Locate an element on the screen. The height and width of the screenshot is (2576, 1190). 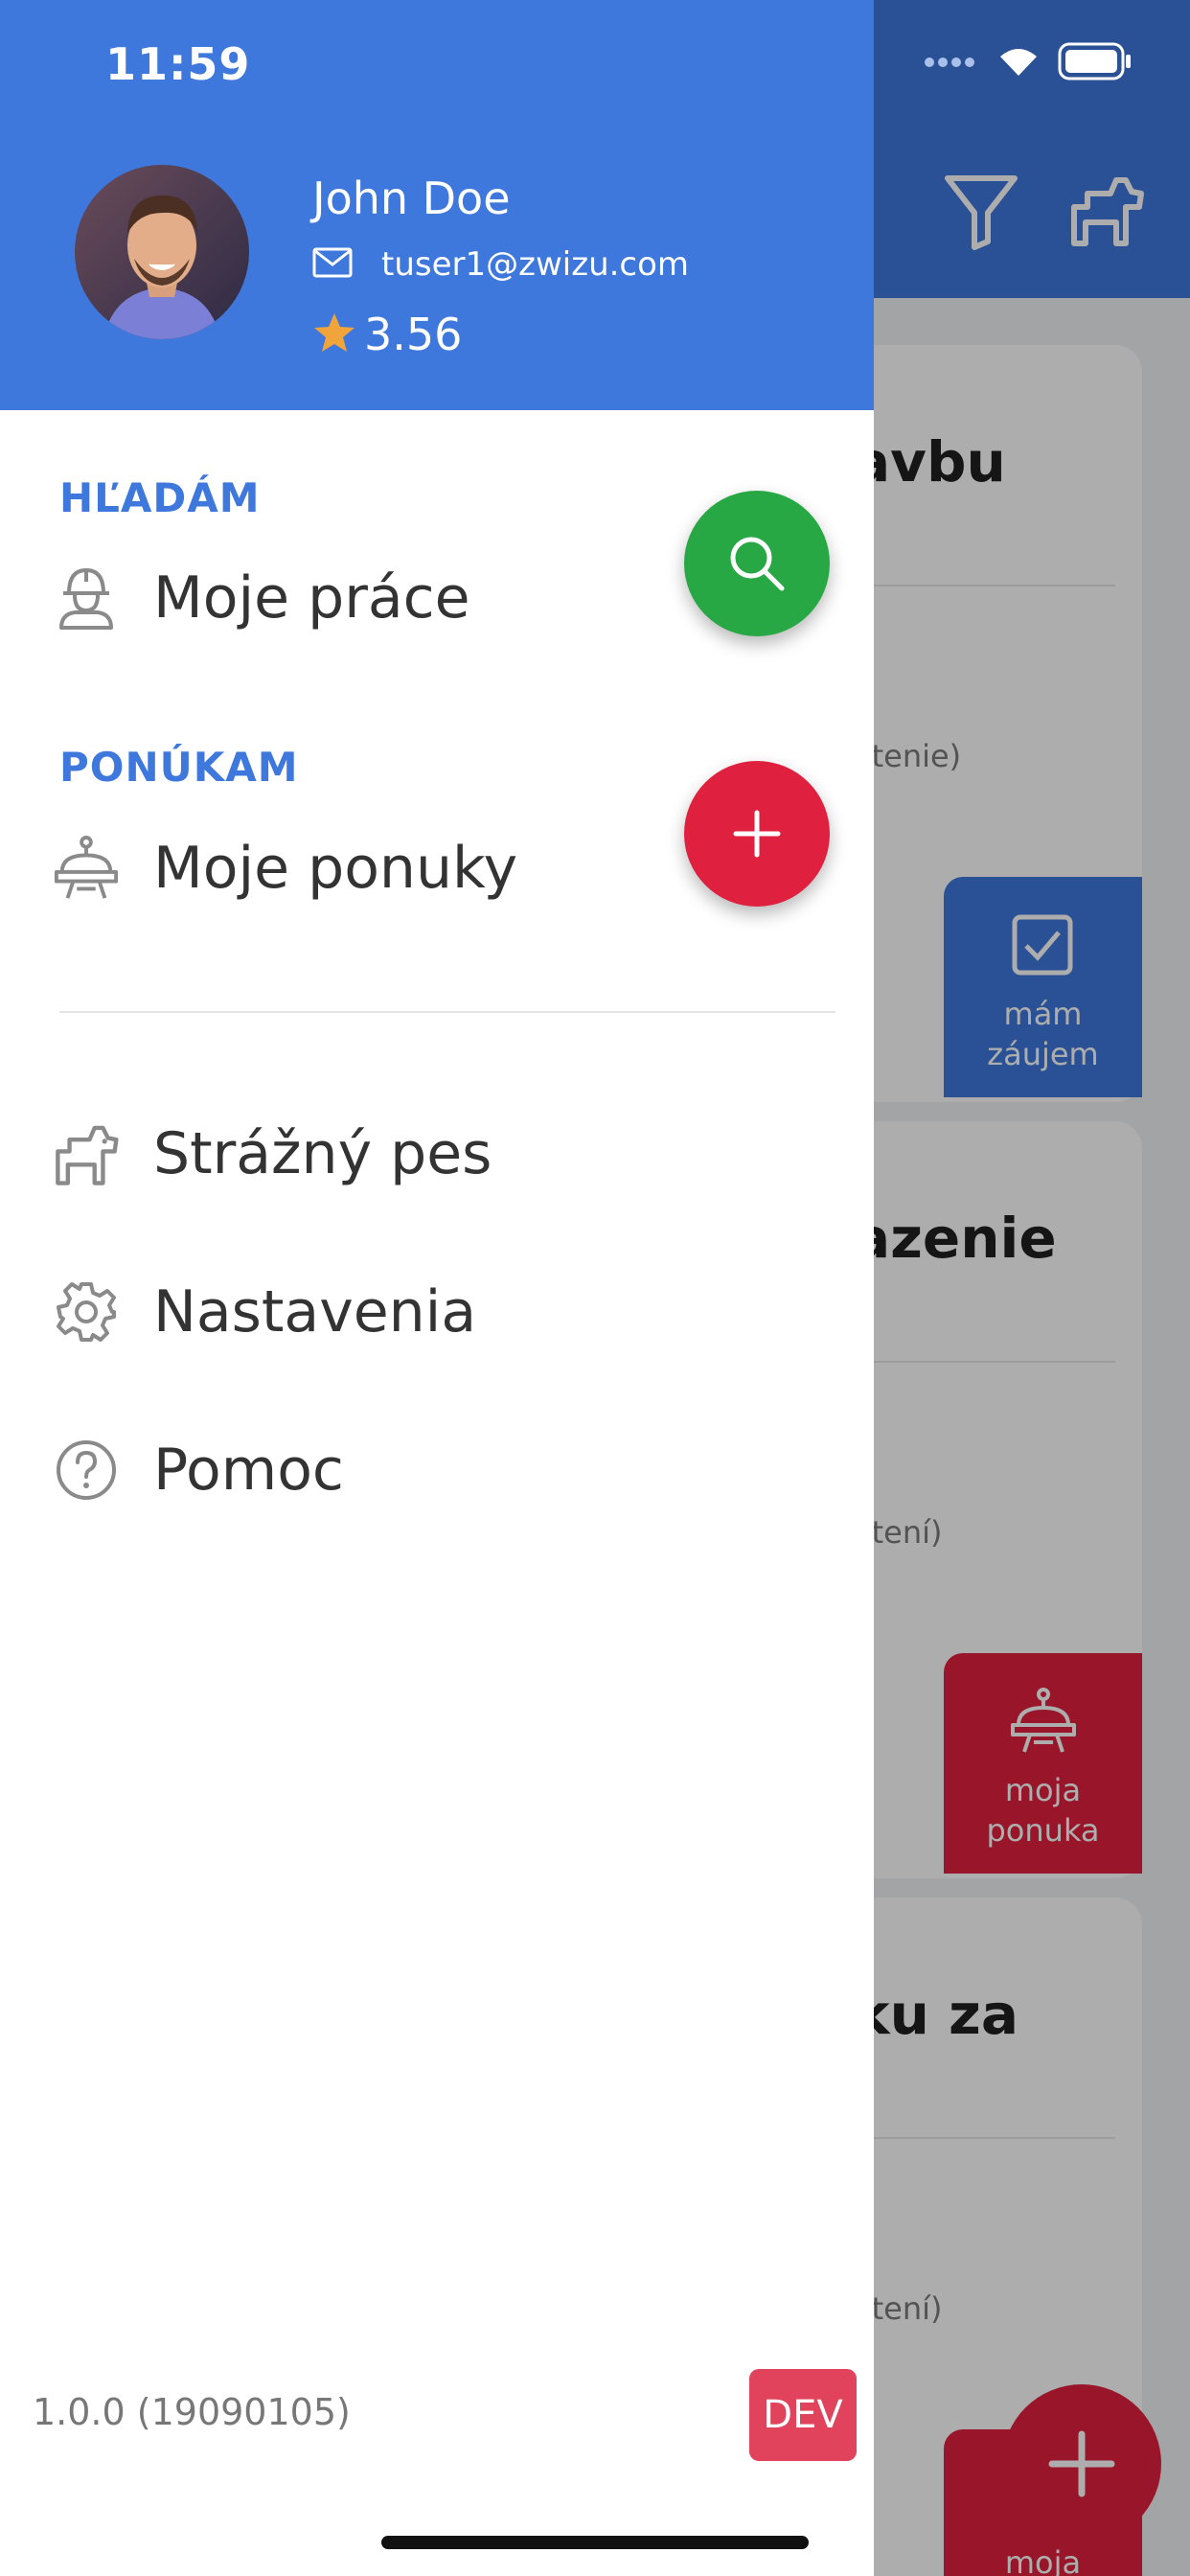
gear-icon is located at coordinates (87, 1312).